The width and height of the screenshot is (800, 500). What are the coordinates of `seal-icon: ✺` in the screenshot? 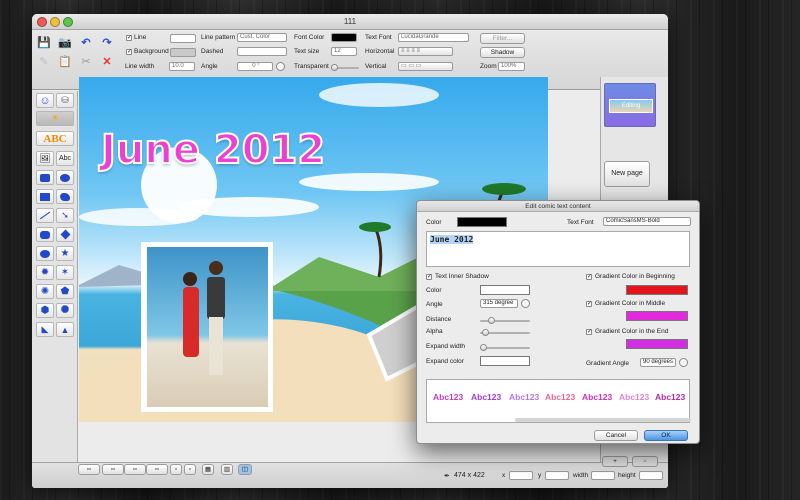 It's located at (45, 291).